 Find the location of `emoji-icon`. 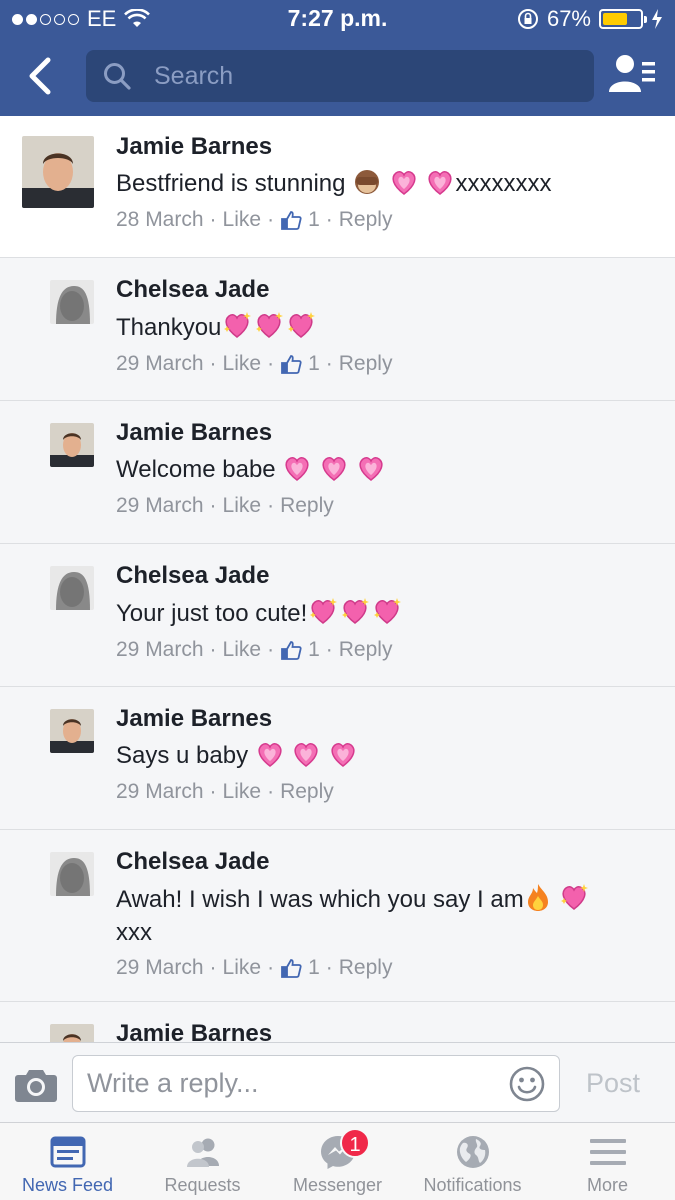

emoji-icon is located at coordinates (527, 1084).